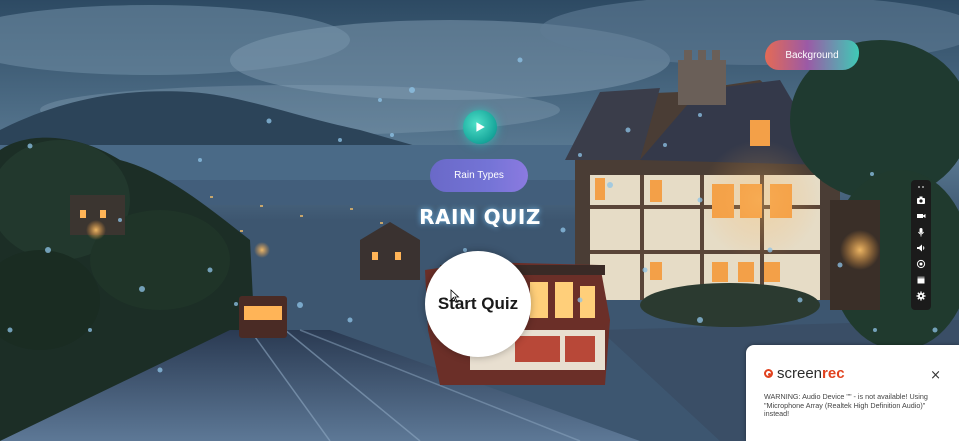 This screenshot has height=441, width=959. Describe the element at coordinates (921, 264) in the screenshot. I see `webcam-icon` at that location.